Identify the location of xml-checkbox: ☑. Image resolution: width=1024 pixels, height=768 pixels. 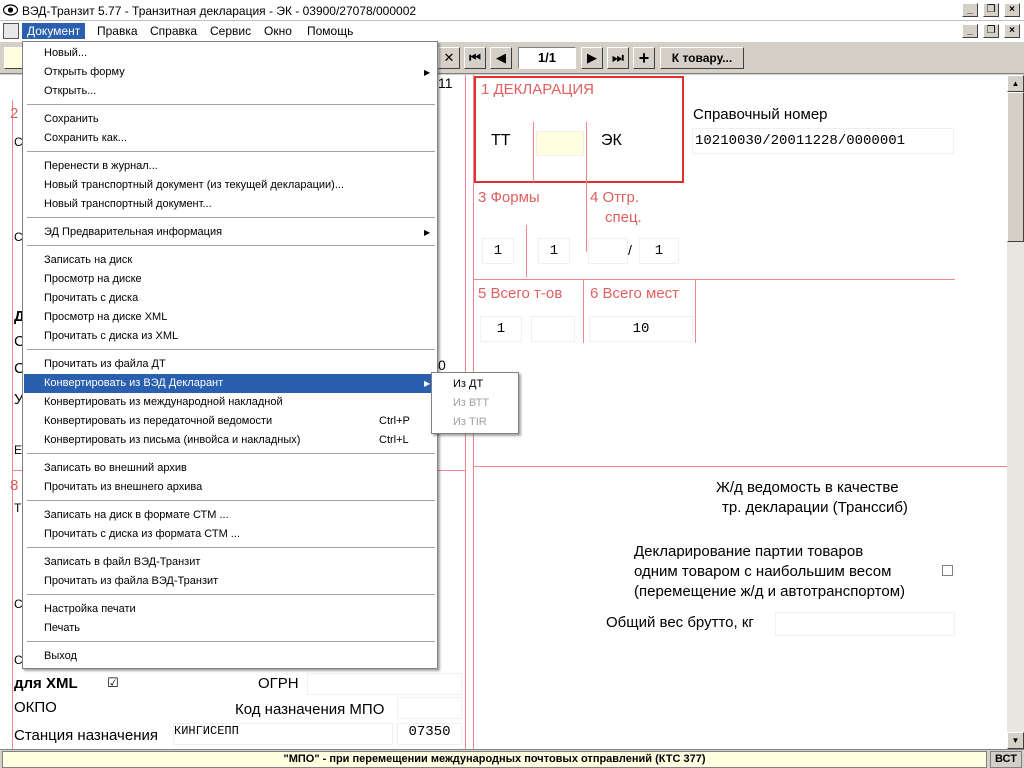
(113, 683).